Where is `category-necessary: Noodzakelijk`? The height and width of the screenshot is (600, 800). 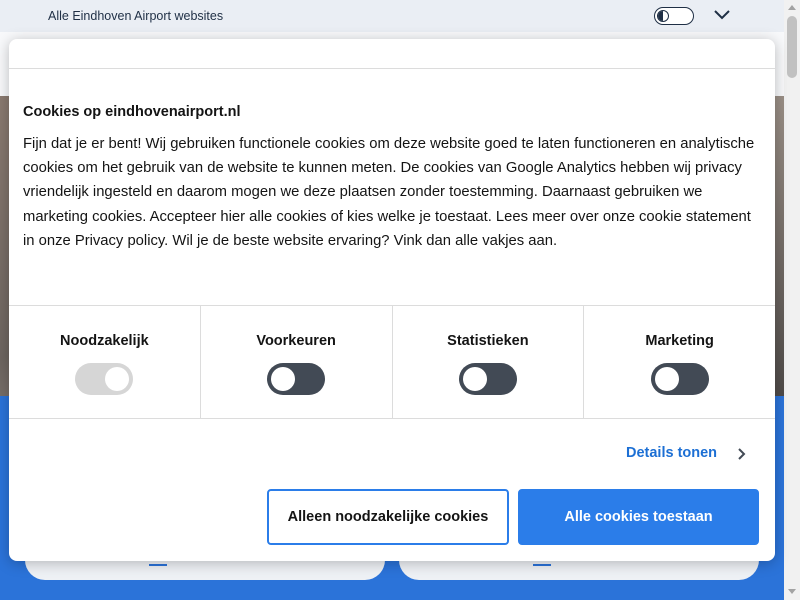 category-necessary: Noodzakelijk is located at coordinates (105, 362).